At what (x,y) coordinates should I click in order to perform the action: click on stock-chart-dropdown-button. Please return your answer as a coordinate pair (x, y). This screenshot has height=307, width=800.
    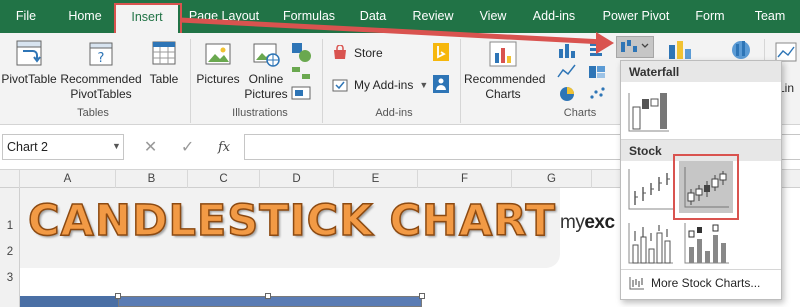
    Looking at the image, I should click on (635, 47).